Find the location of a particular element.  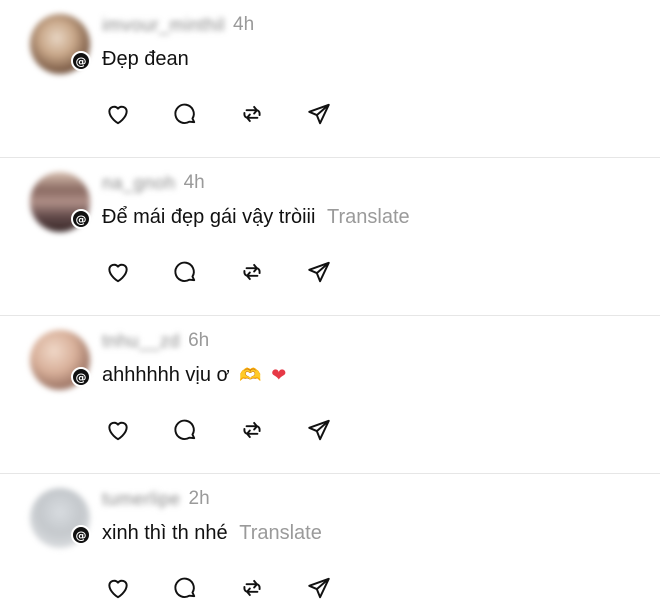

heart-hands-emoji: 🫶 is located at coordinates (250, 375).